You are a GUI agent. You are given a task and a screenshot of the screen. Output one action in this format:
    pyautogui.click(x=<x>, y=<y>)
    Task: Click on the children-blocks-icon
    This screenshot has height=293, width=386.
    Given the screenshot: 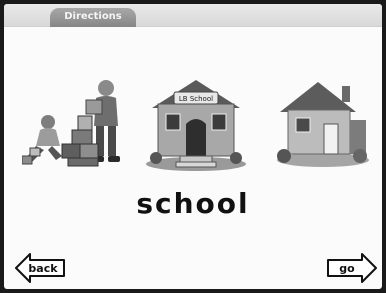 What is the action you would take?
    pyautogui.click(x=78, y=123)
    